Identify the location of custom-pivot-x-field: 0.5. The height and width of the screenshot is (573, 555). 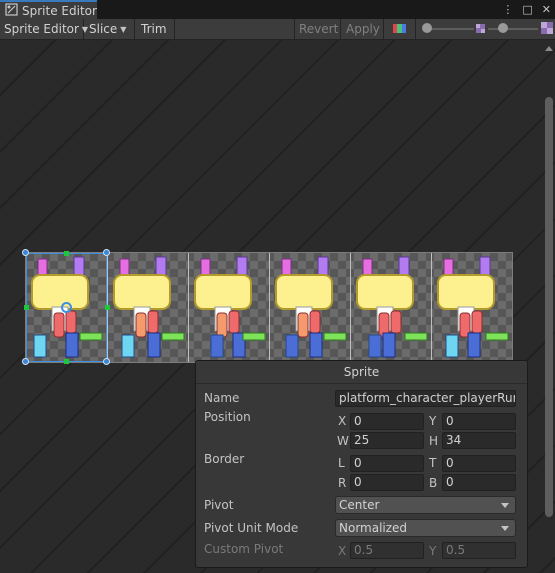
(387, 550).